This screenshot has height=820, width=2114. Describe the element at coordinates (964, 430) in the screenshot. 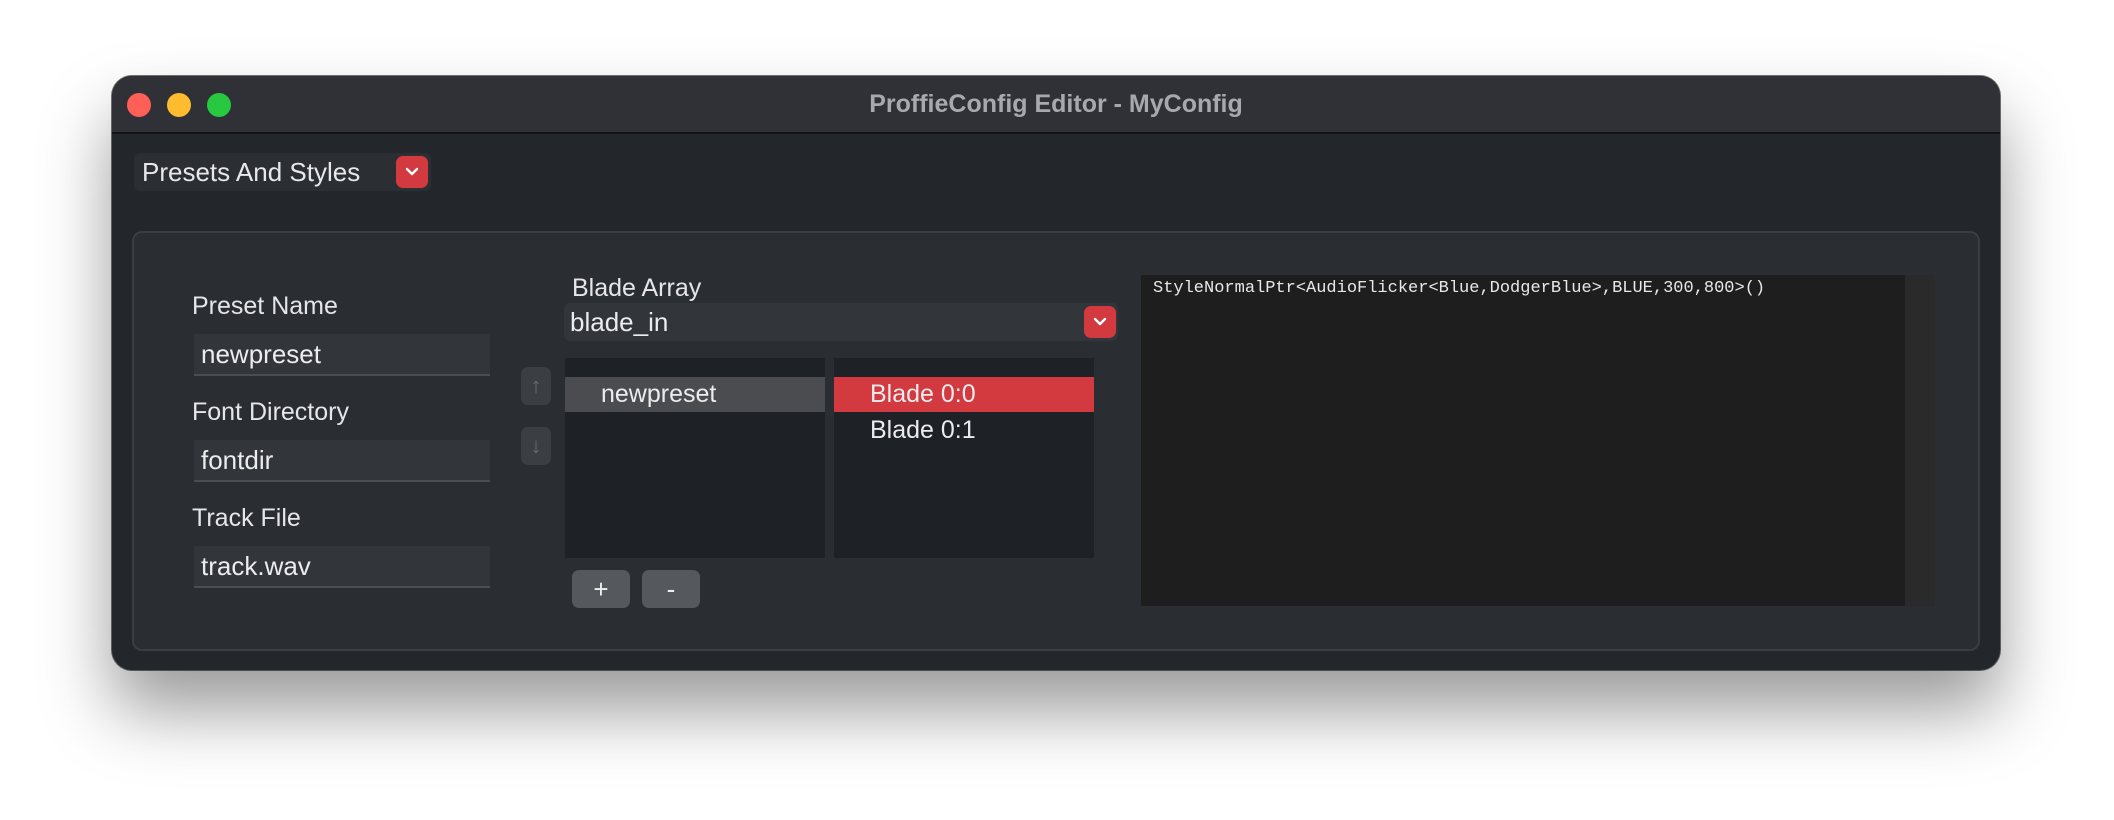

I see `list-item: Blade 0:1` at that location.